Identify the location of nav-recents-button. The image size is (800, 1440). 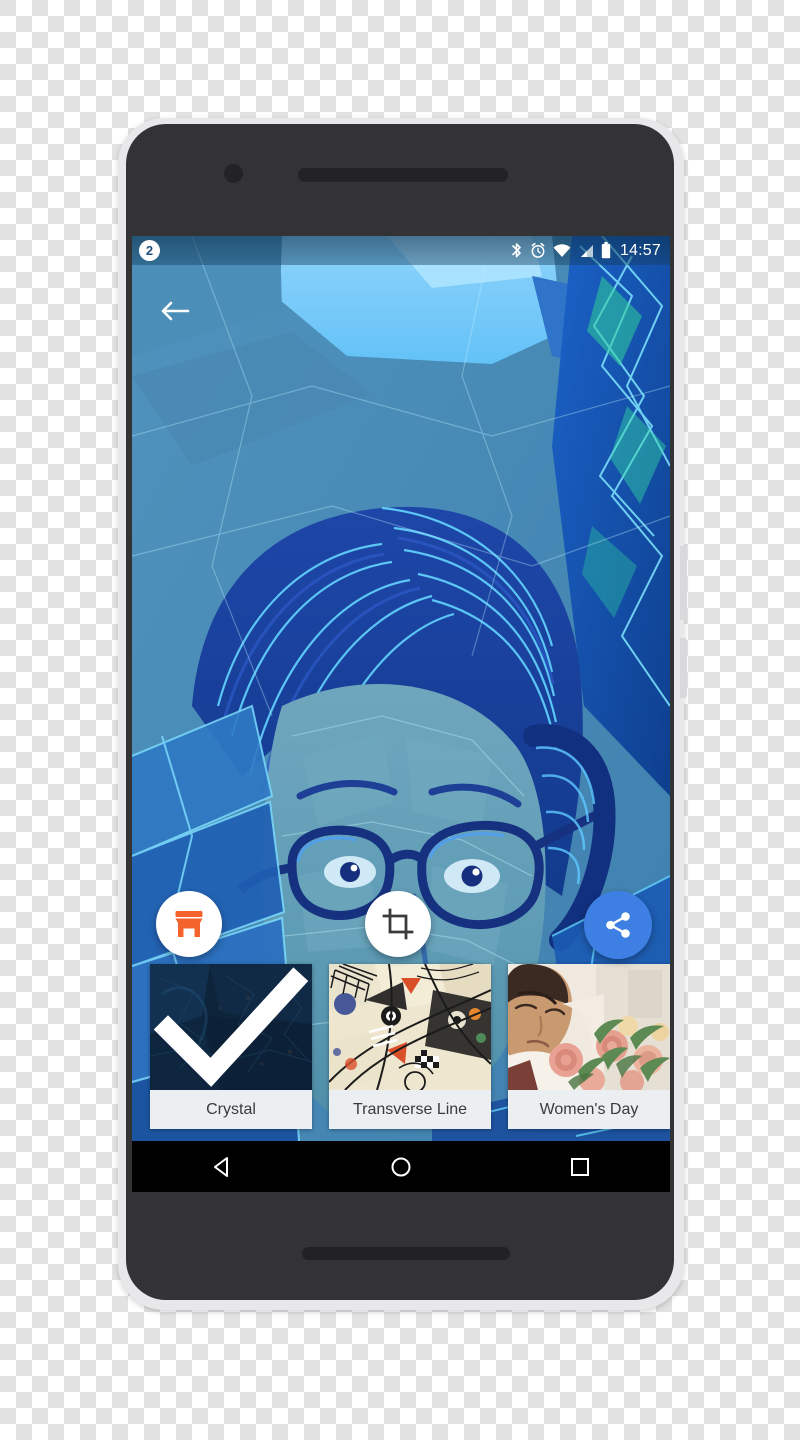
(580, 1166).